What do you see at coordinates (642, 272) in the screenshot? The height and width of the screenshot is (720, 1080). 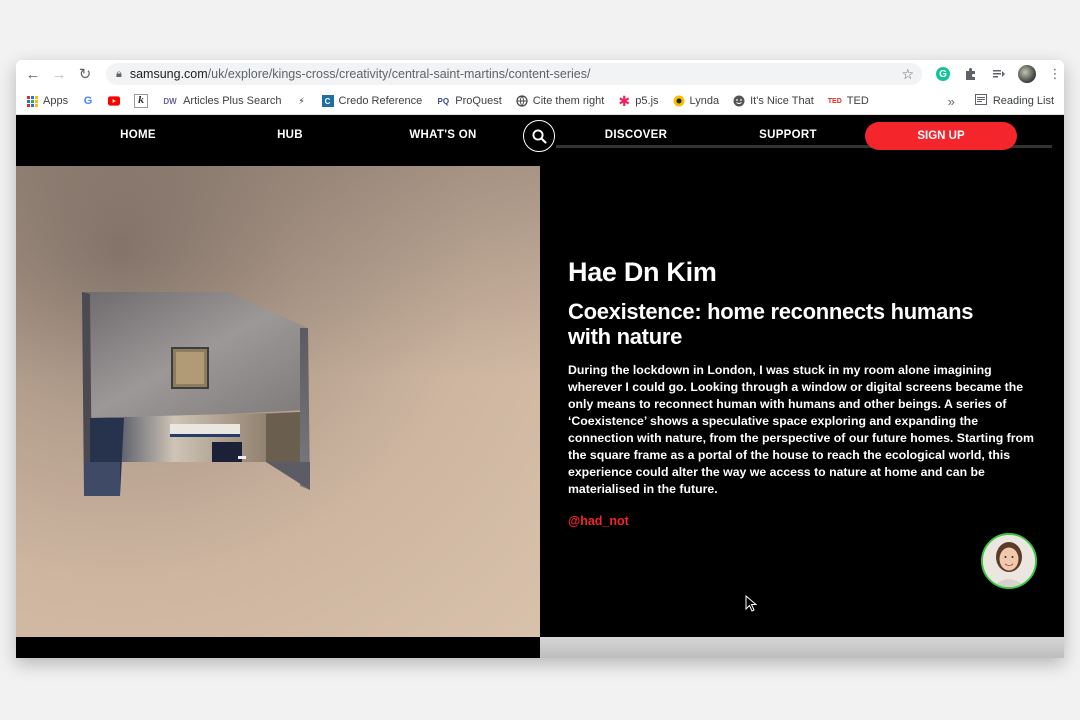 I see `artist-name: Hae Dn Kim` at bounding box center [642, 272].